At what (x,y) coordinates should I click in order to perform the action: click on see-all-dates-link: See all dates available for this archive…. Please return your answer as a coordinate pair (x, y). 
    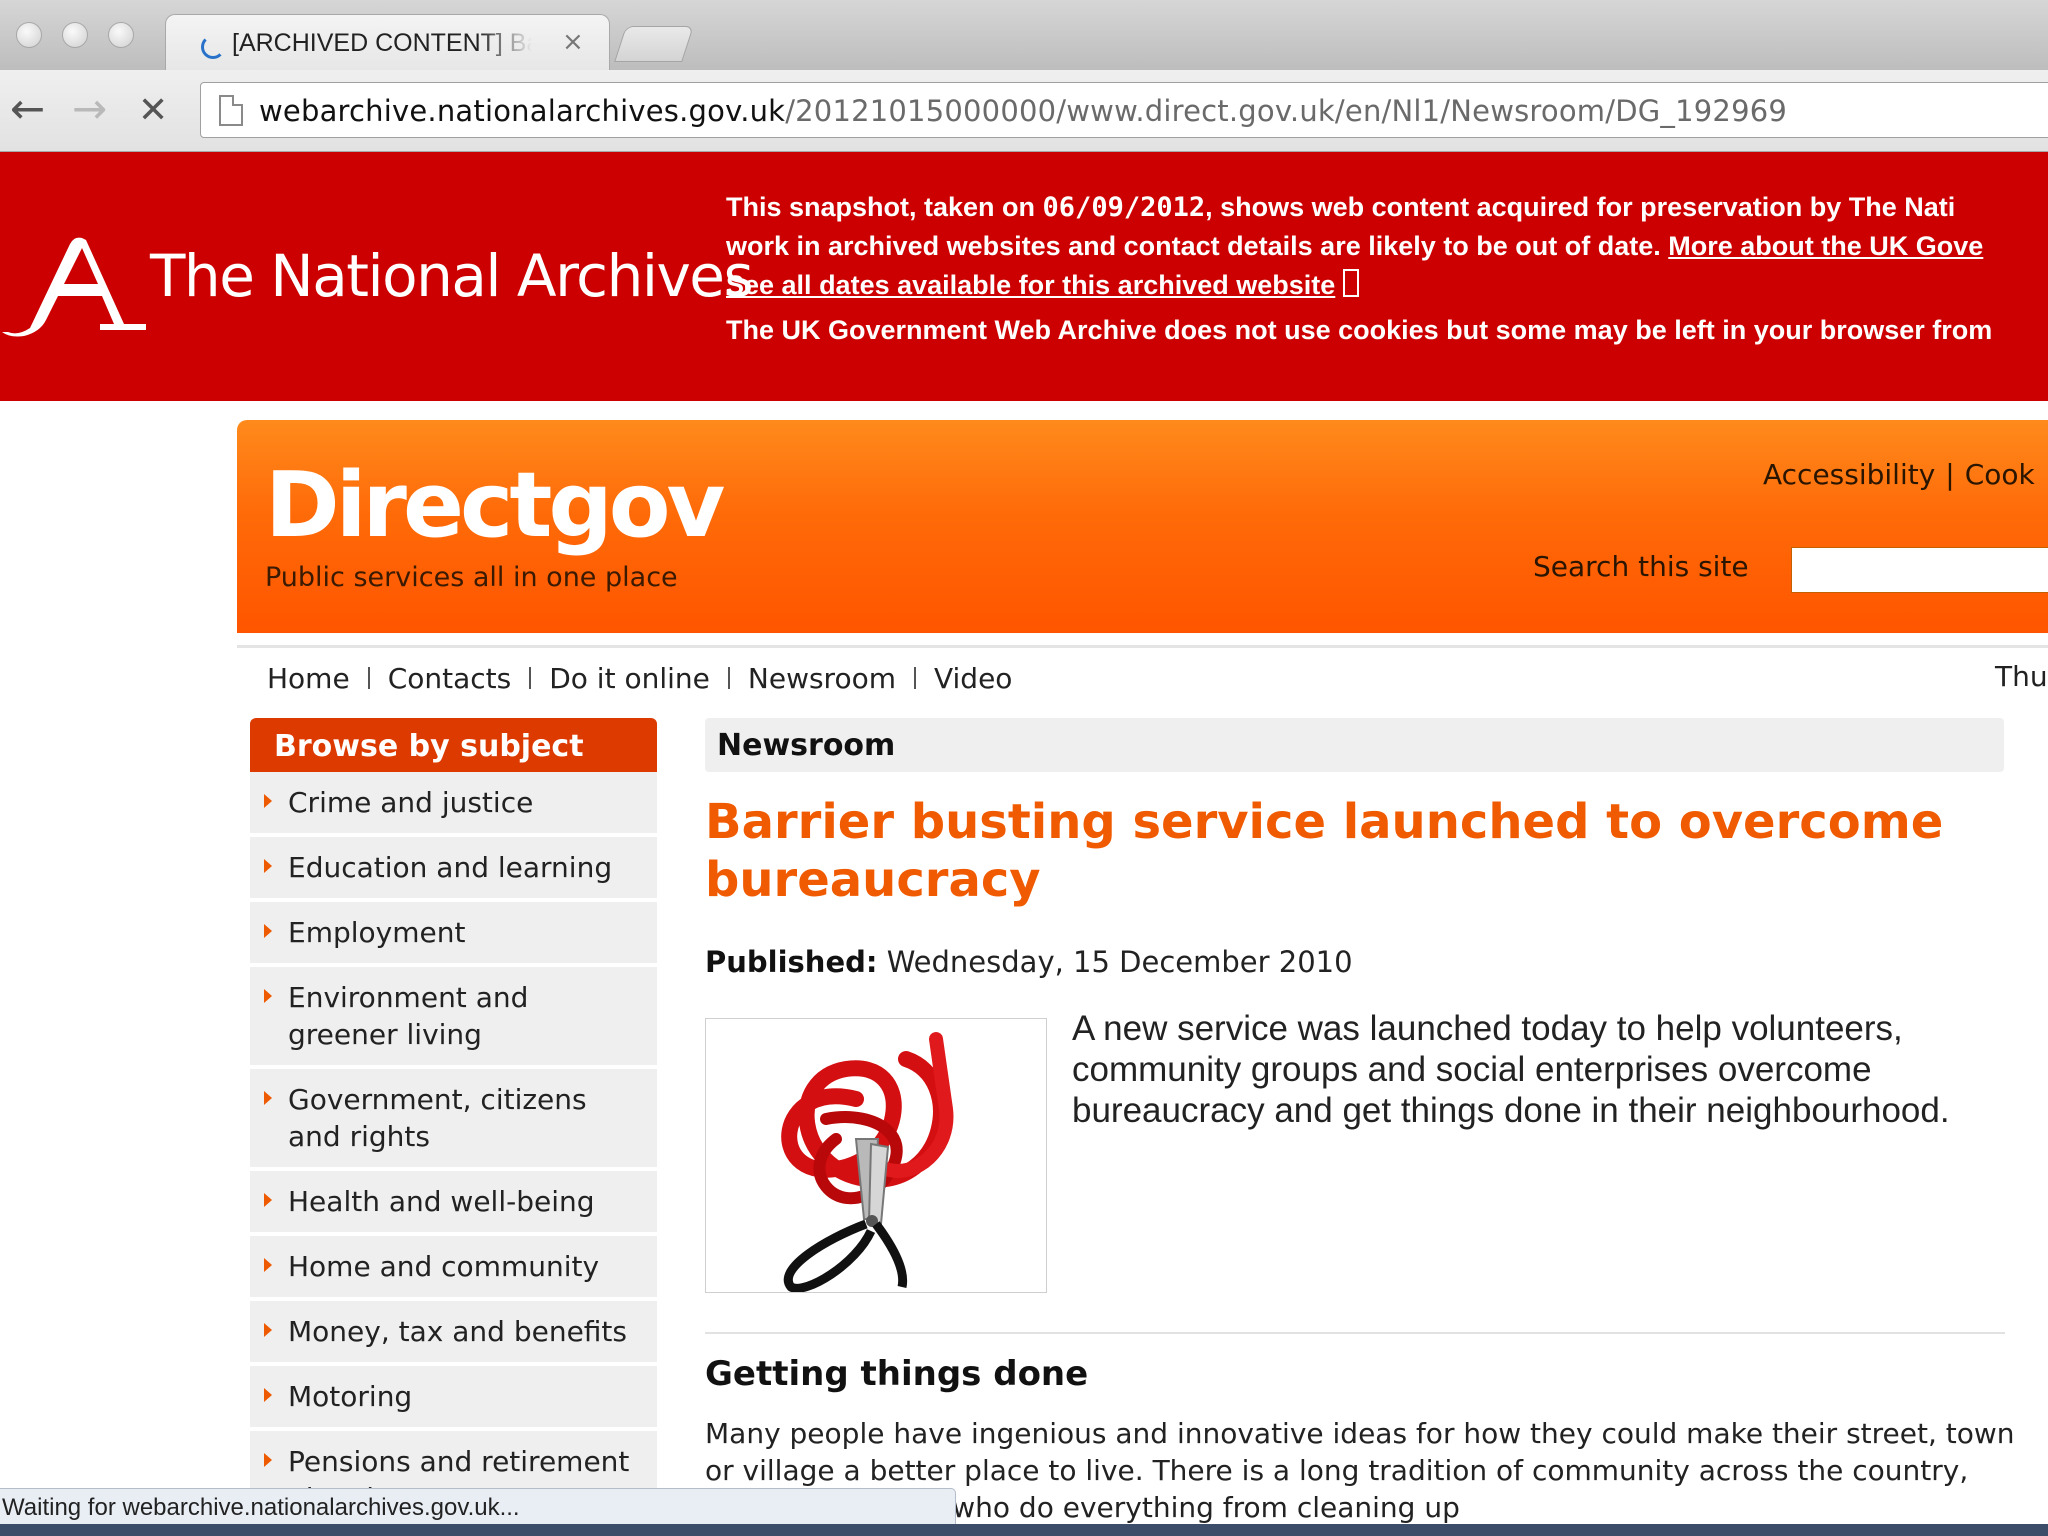
    Looking at the image, I should click on (1030, 285).